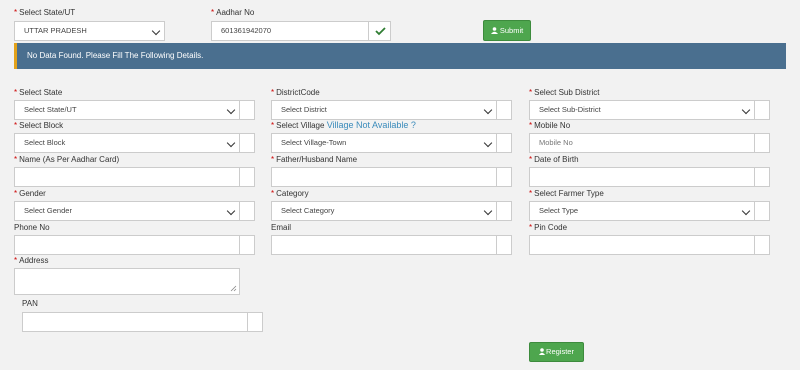  I want to click on mobile-no-input: Mobile No, so click(642, 143).